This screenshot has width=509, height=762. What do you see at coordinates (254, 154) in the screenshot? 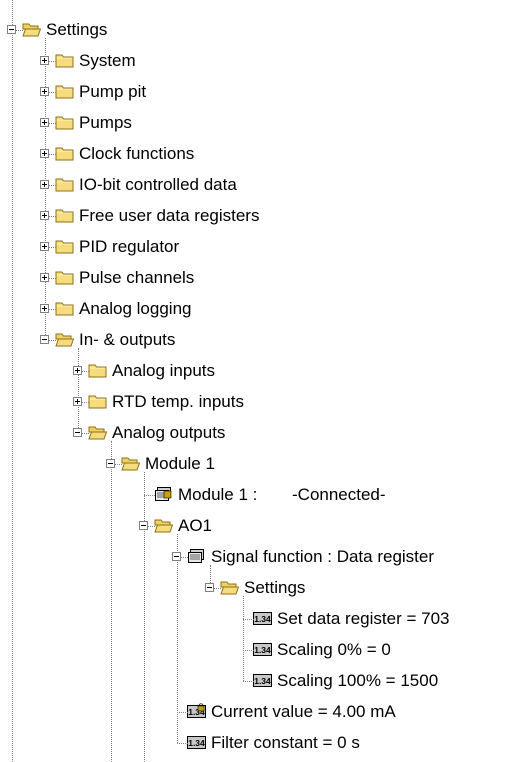
I see `tree-item-clock-functions: Clock functions` at bounding box center [254, 154].